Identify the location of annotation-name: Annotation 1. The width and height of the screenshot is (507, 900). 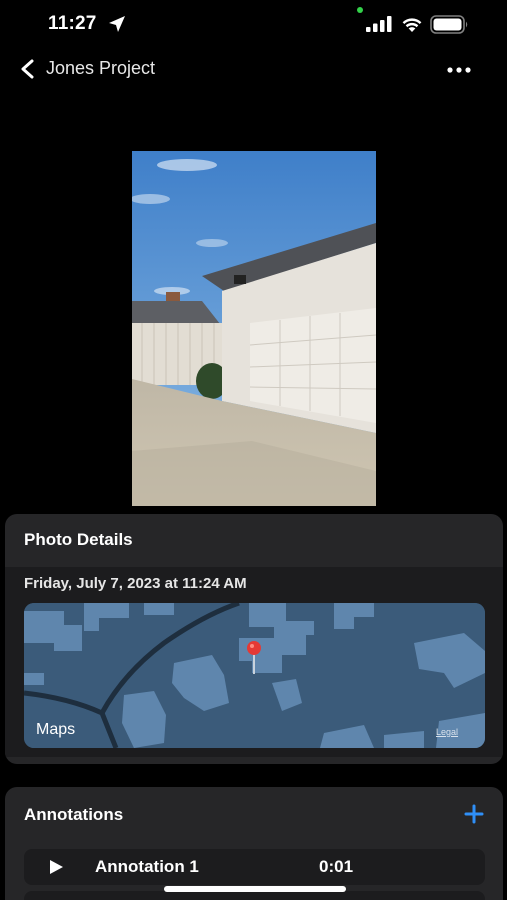
(147, 866).